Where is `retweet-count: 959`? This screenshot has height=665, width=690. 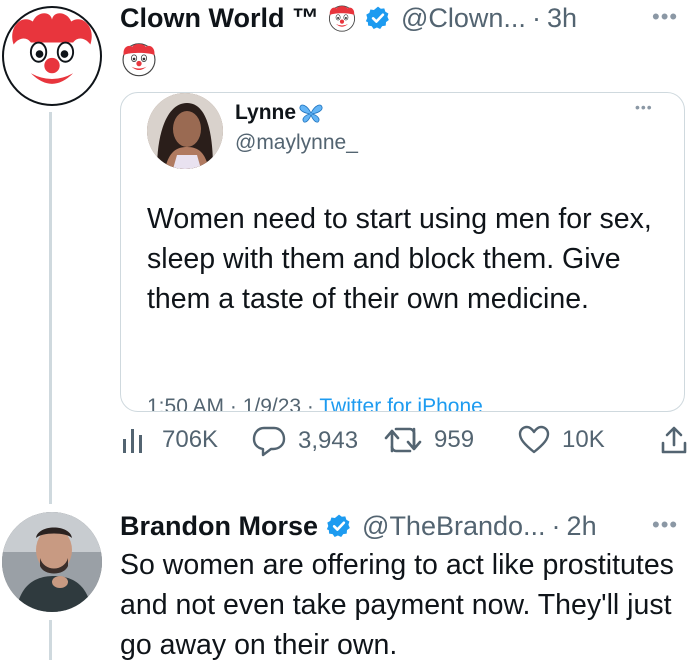
retweet-count: 959 is located at coordinates (454, 439).